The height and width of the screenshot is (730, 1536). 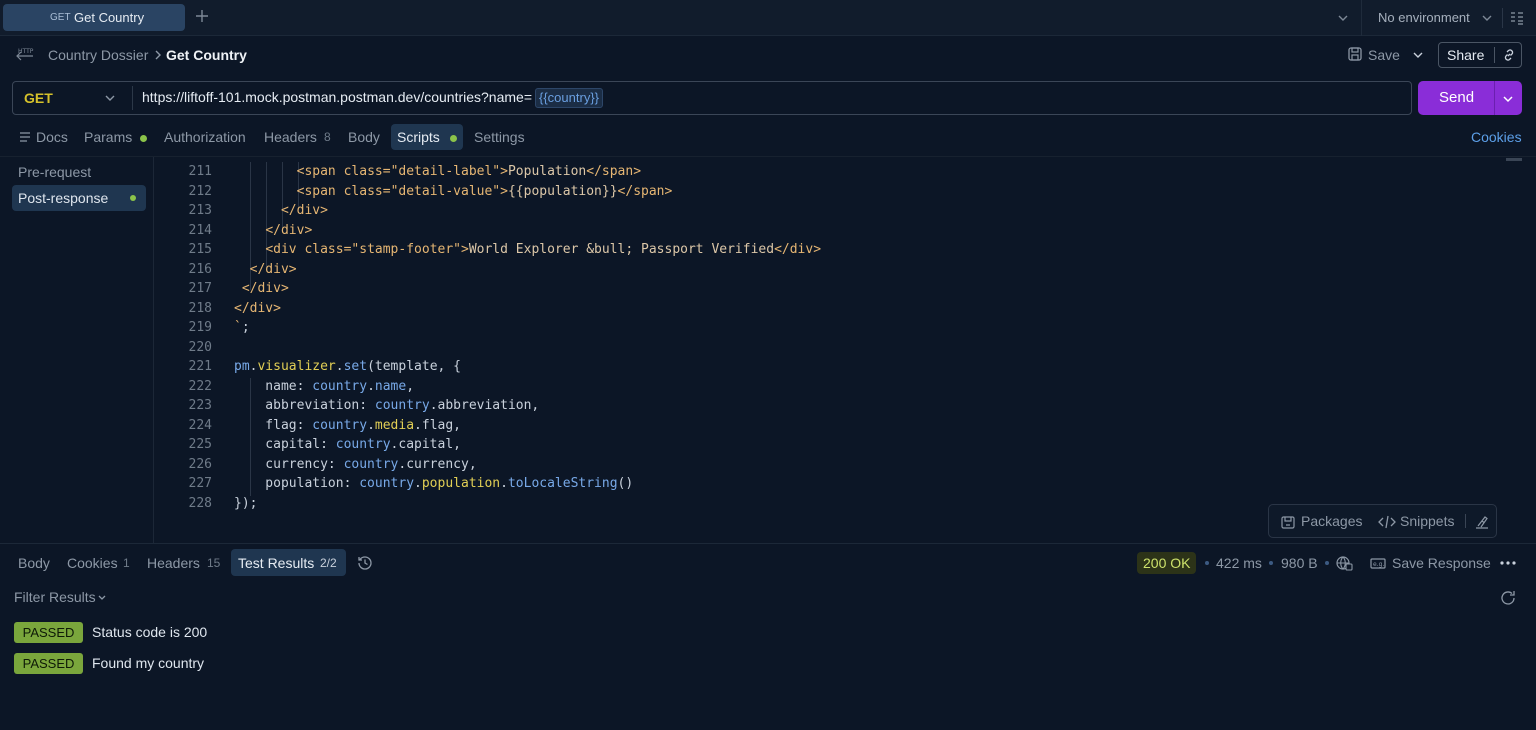 What do you see at coordinates (109, 17) in the screenshot?
I see `request-tab-name: Get Country` at bounding box center [109, 17].